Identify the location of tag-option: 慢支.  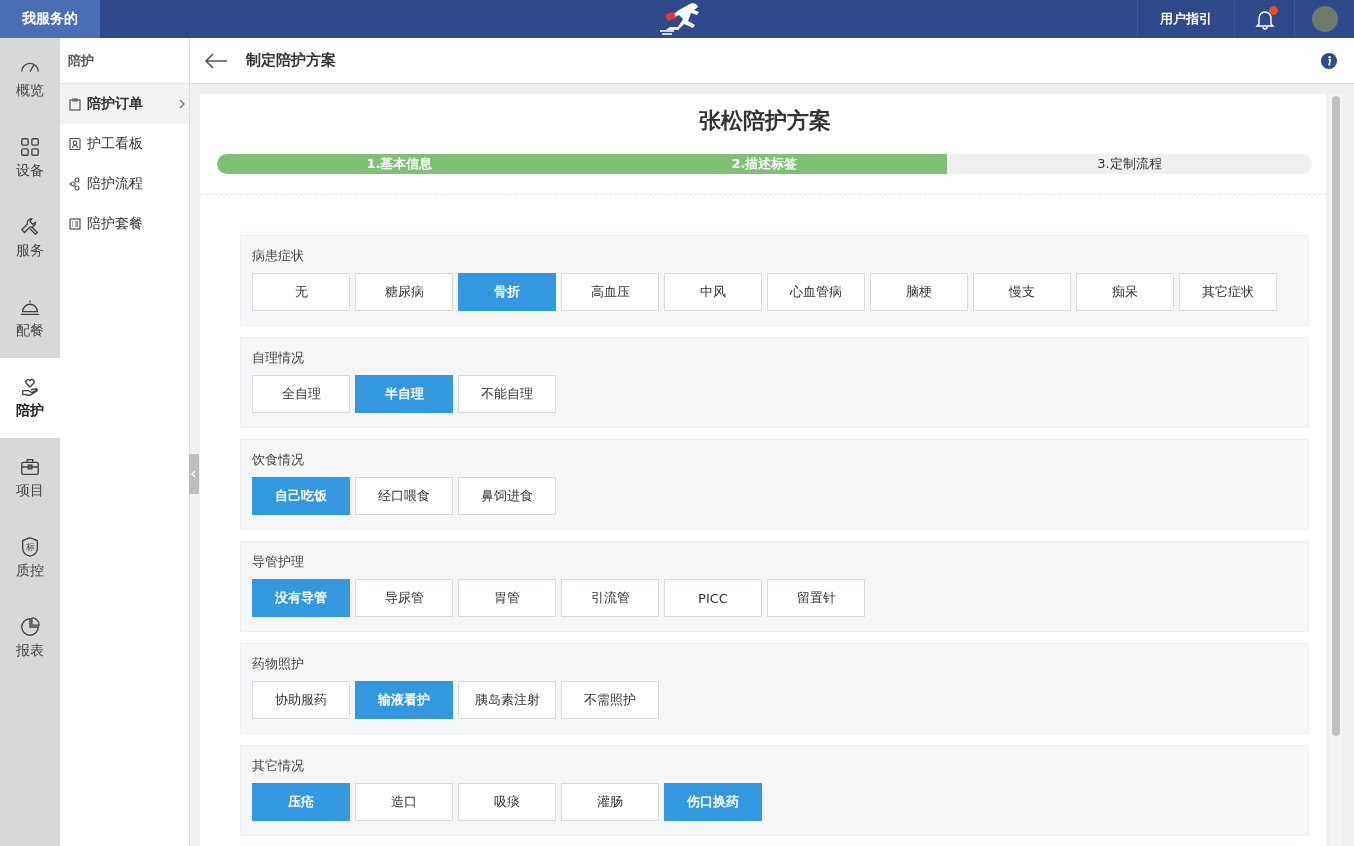
(1022, 292).